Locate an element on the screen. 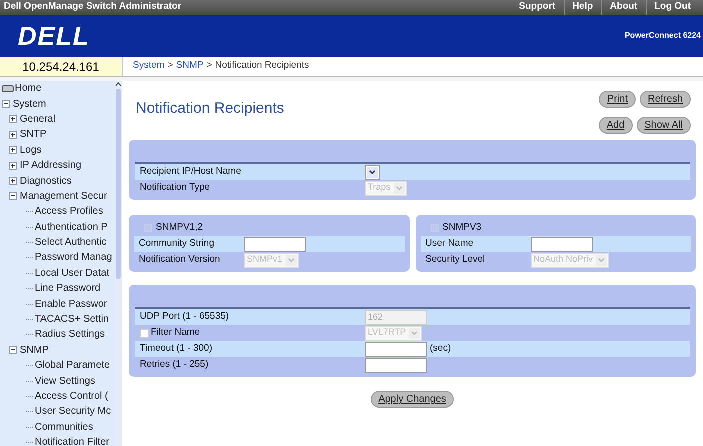 The height and width of the screenshot is (446, 703). sidebar-item: View Settings is located at coordinates (65, 381).